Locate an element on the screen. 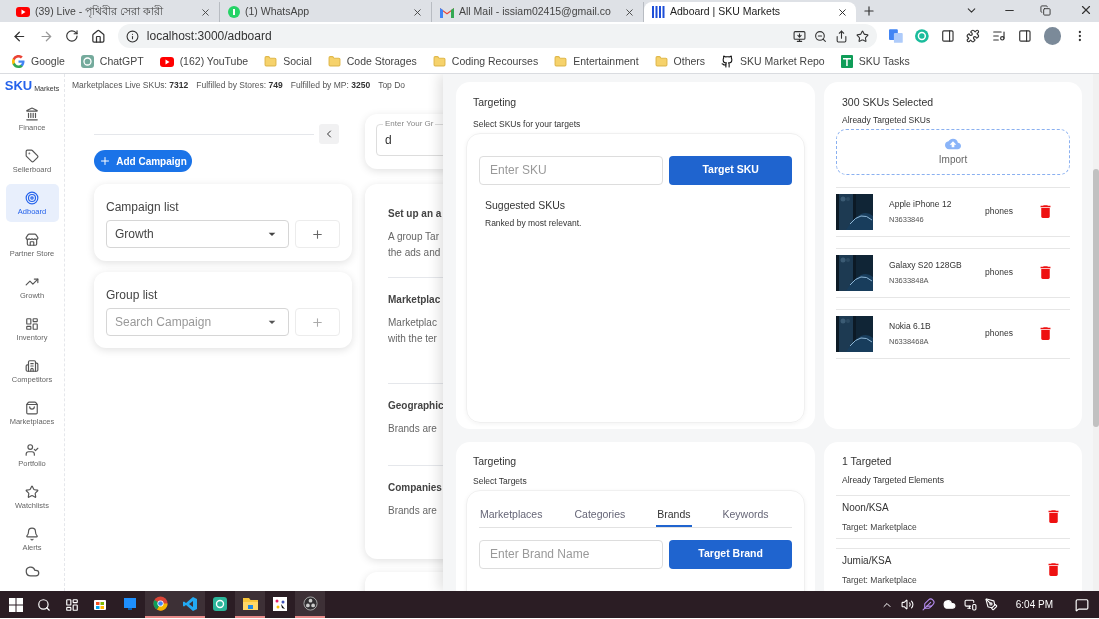 This screenshot has height=619, width=1099. card-title: Group list is located at coordinates (132, 295).